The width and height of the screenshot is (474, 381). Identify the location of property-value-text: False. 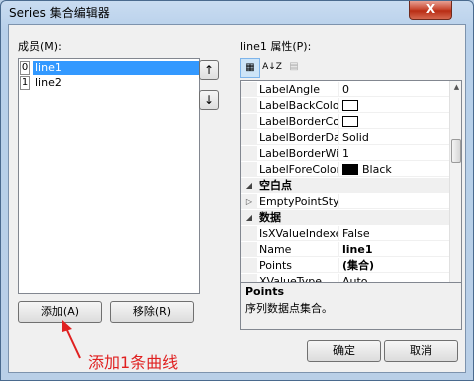
(356, 233).